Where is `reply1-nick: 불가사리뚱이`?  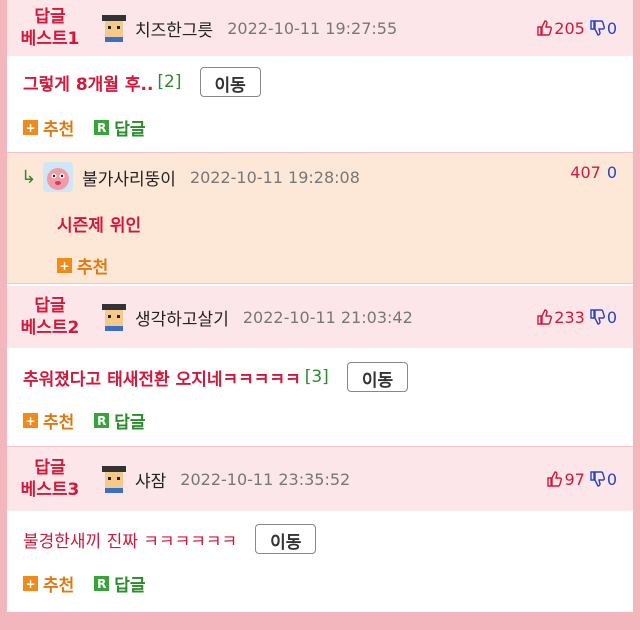 reply1-nick: 불가사리뚱이 is located at coordinates (129, 177).